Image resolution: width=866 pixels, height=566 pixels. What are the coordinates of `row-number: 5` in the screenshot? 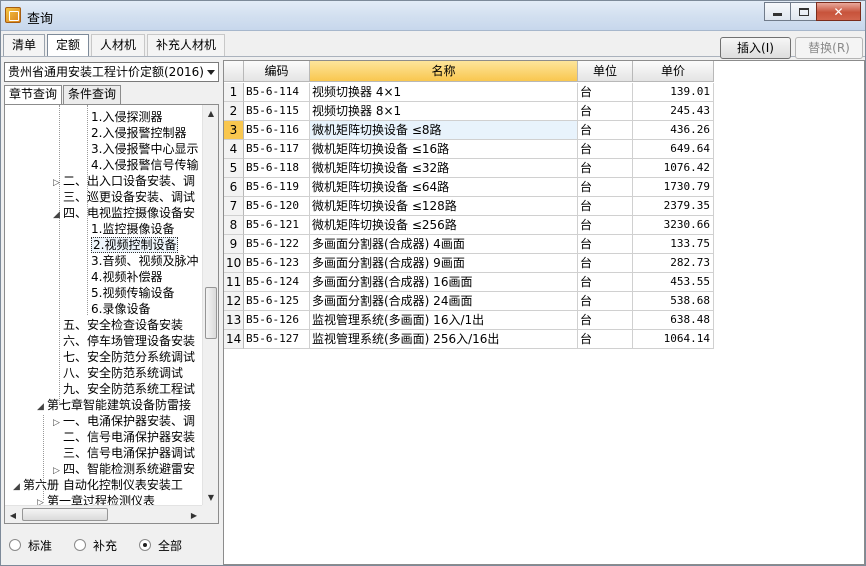 It's located at (234, 168).